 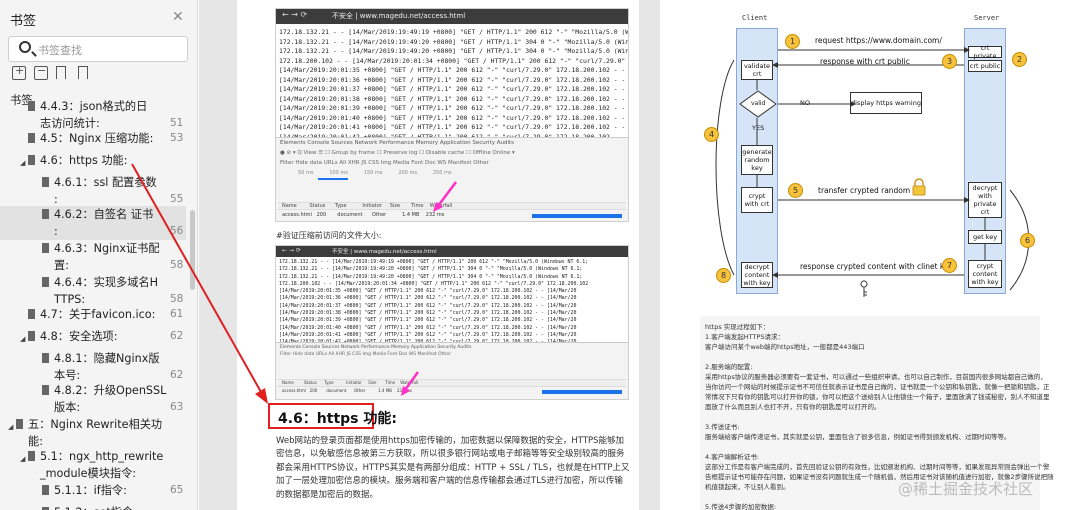 I want to click on bookmark-item: ◢ 5.1：ngx_http_rewrite _module模块指令:, so click(x=93, y=465).